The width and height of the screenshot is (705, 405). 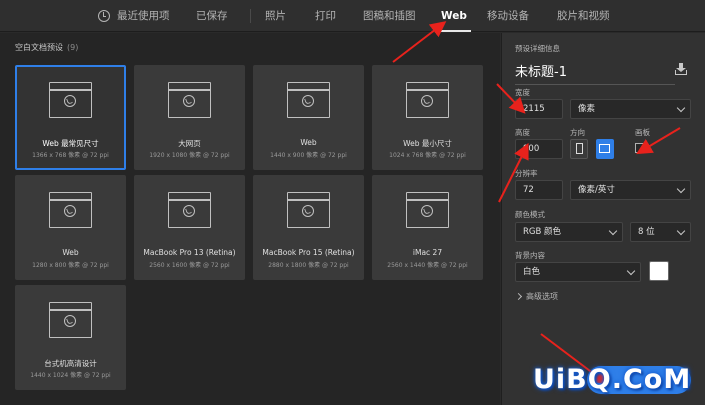 What do you see at coordinates (308, 155) in the screenshot?
I see `preset-size: 1440 x 900 像素 @ 72 ppi` at bounding box center [308, 155].